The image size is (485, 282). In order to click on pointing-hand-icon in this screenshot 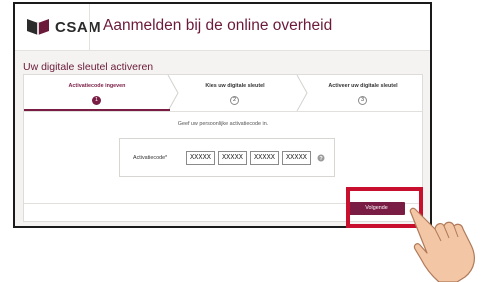, I will do `click(442, 244)`.